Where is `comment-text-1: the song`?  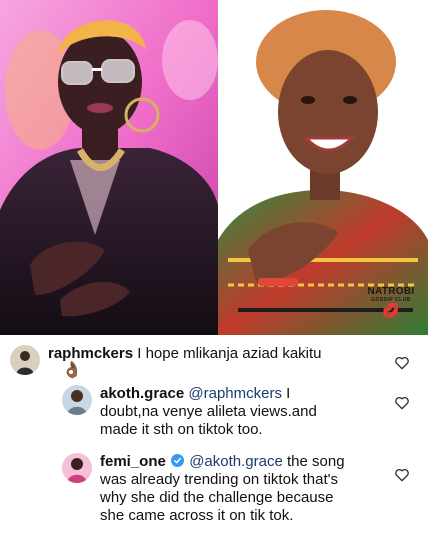 comment-text-1: the song is located at coordinates (316, 461).